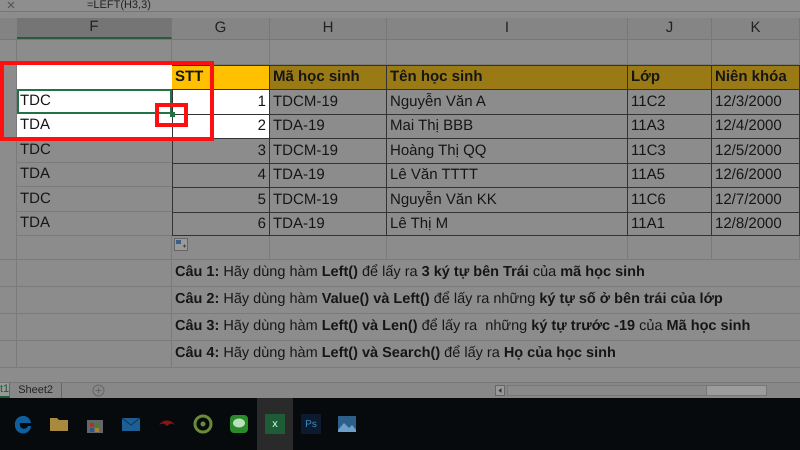 The image size is (800, 450). I want to click on table-cell: 11A3, so click(670, 126).